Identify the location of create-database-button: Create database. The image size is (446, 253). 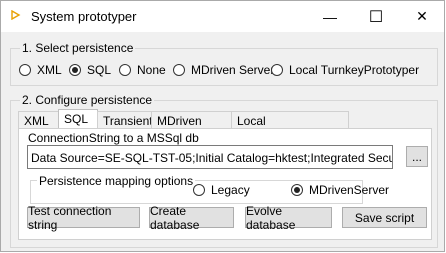
(191, 218).